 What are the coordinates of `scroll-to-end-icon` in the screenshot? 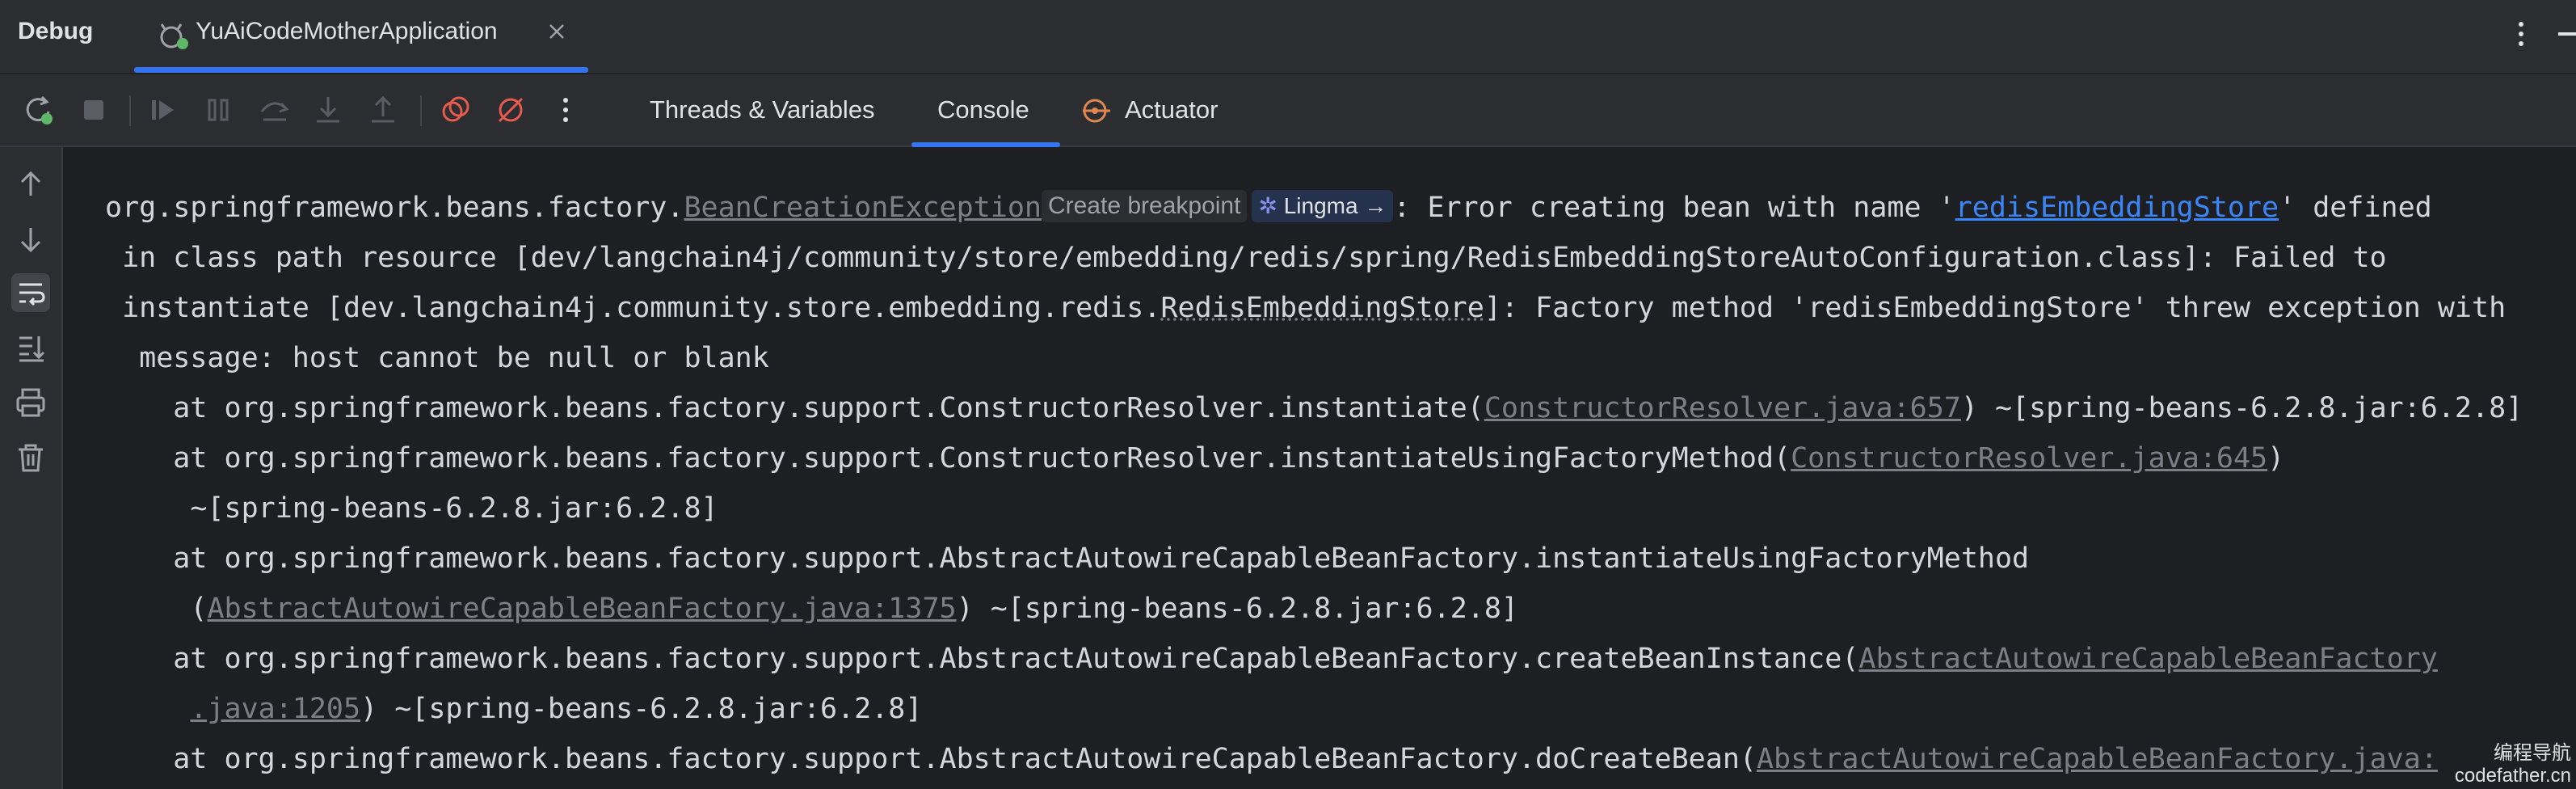 It's located at (30, 348).